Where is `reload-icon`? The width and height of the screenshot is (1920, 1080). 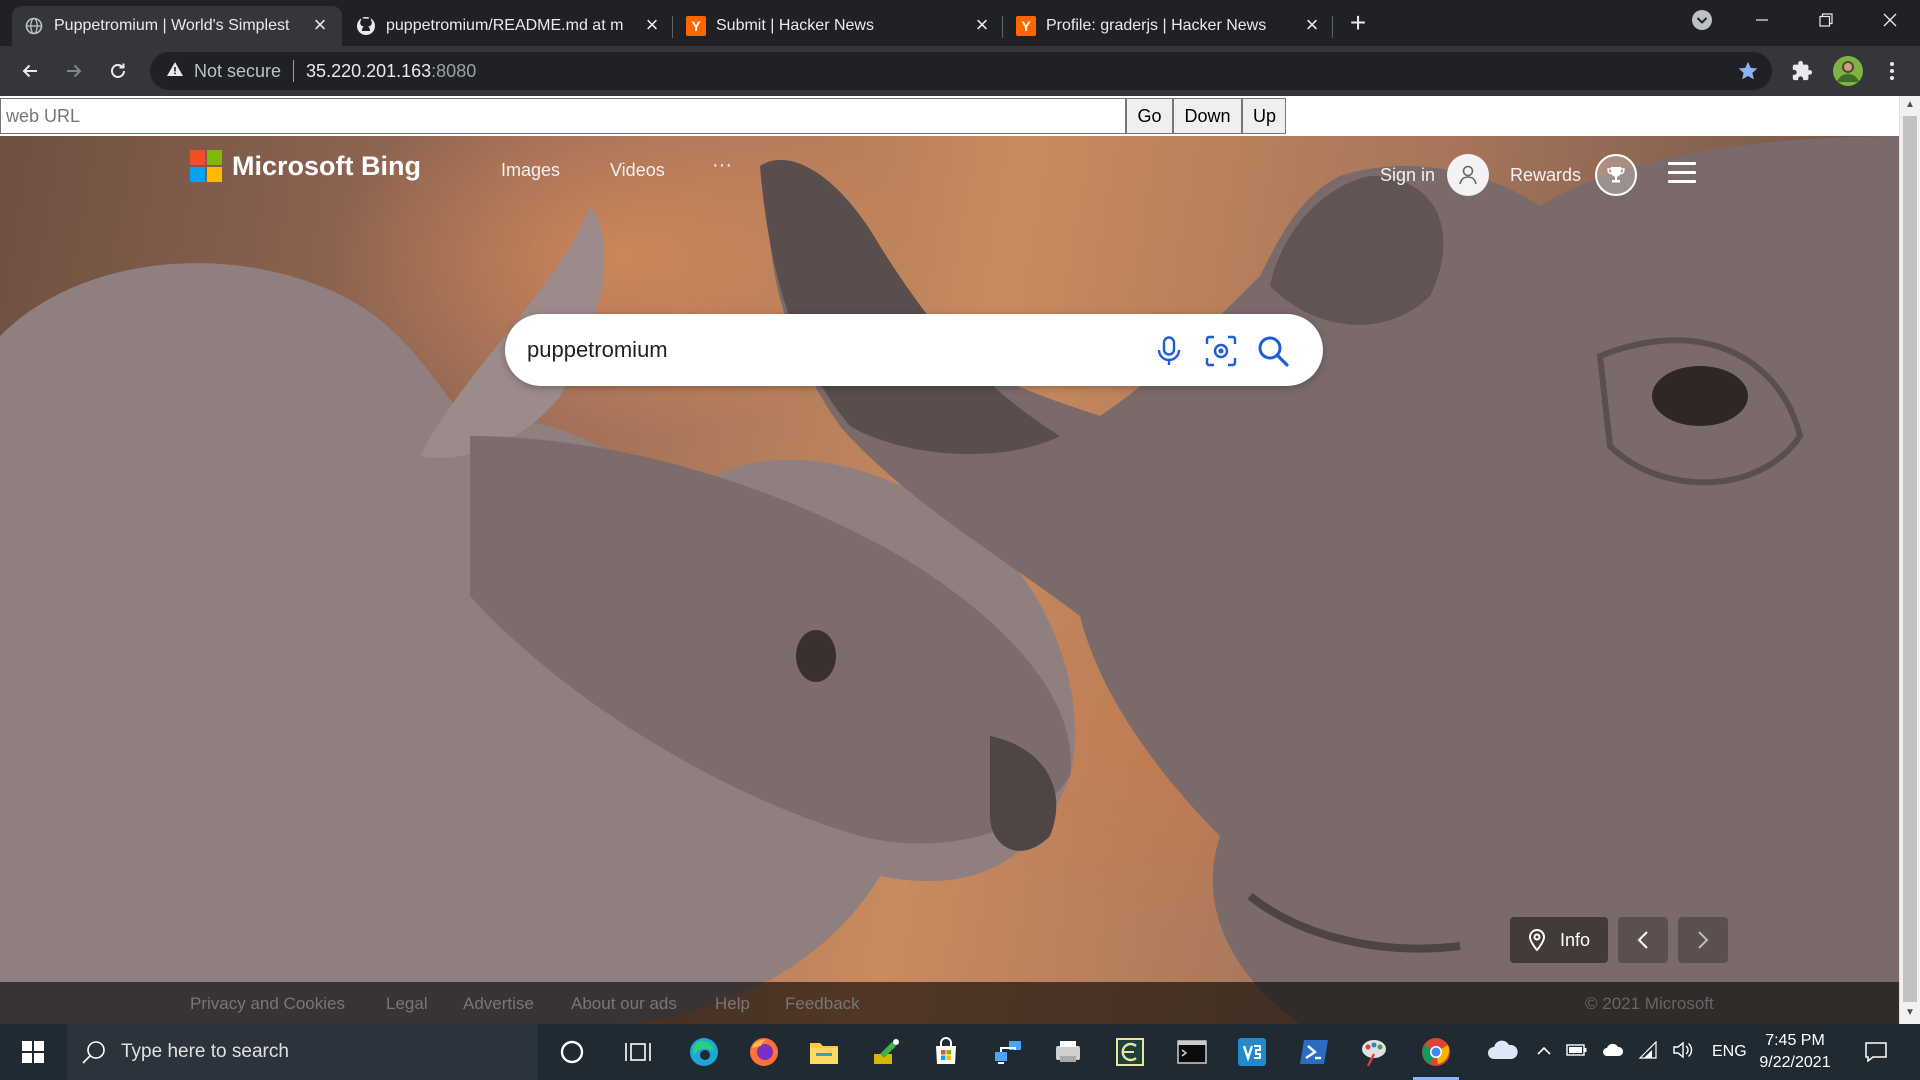 reload-icon is located at coordinates (118, 70).